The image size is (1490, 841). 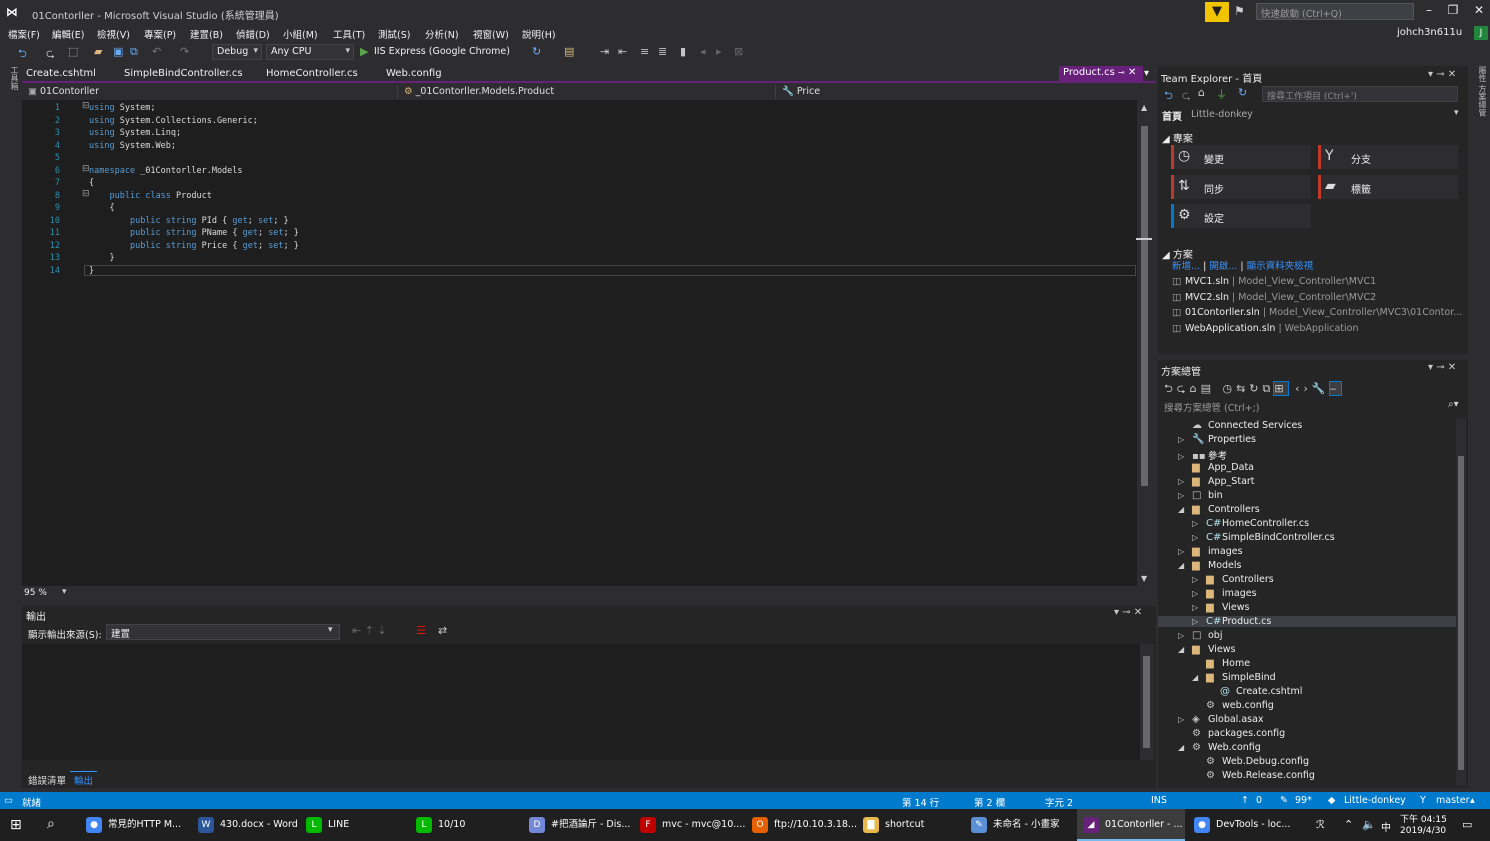 What do you see at coordinates (135, 133) in the screenshot?
I see `code-line: using System.Linq;` at bounding box center [135, 133].